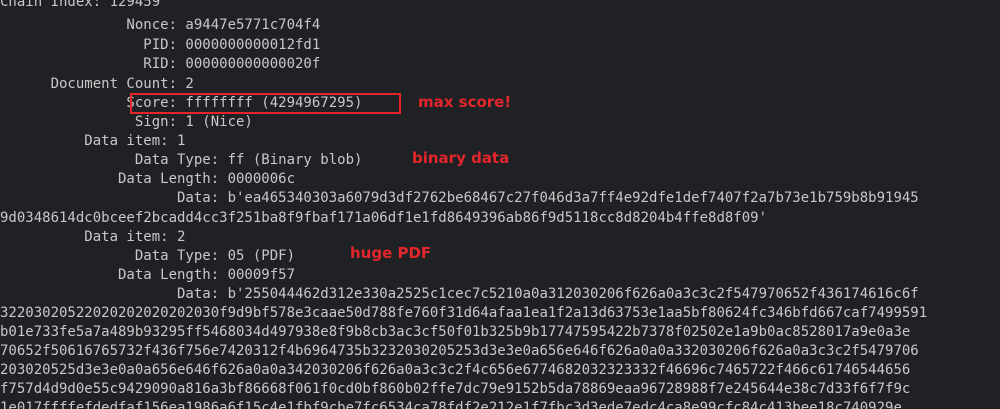 Image resolution: width=1000 pixels, height=409 pixels. Describe the element at coordinates (391, 253) in the screenshot. I see `huge-pdf-annotation: huge PDF` at that location.